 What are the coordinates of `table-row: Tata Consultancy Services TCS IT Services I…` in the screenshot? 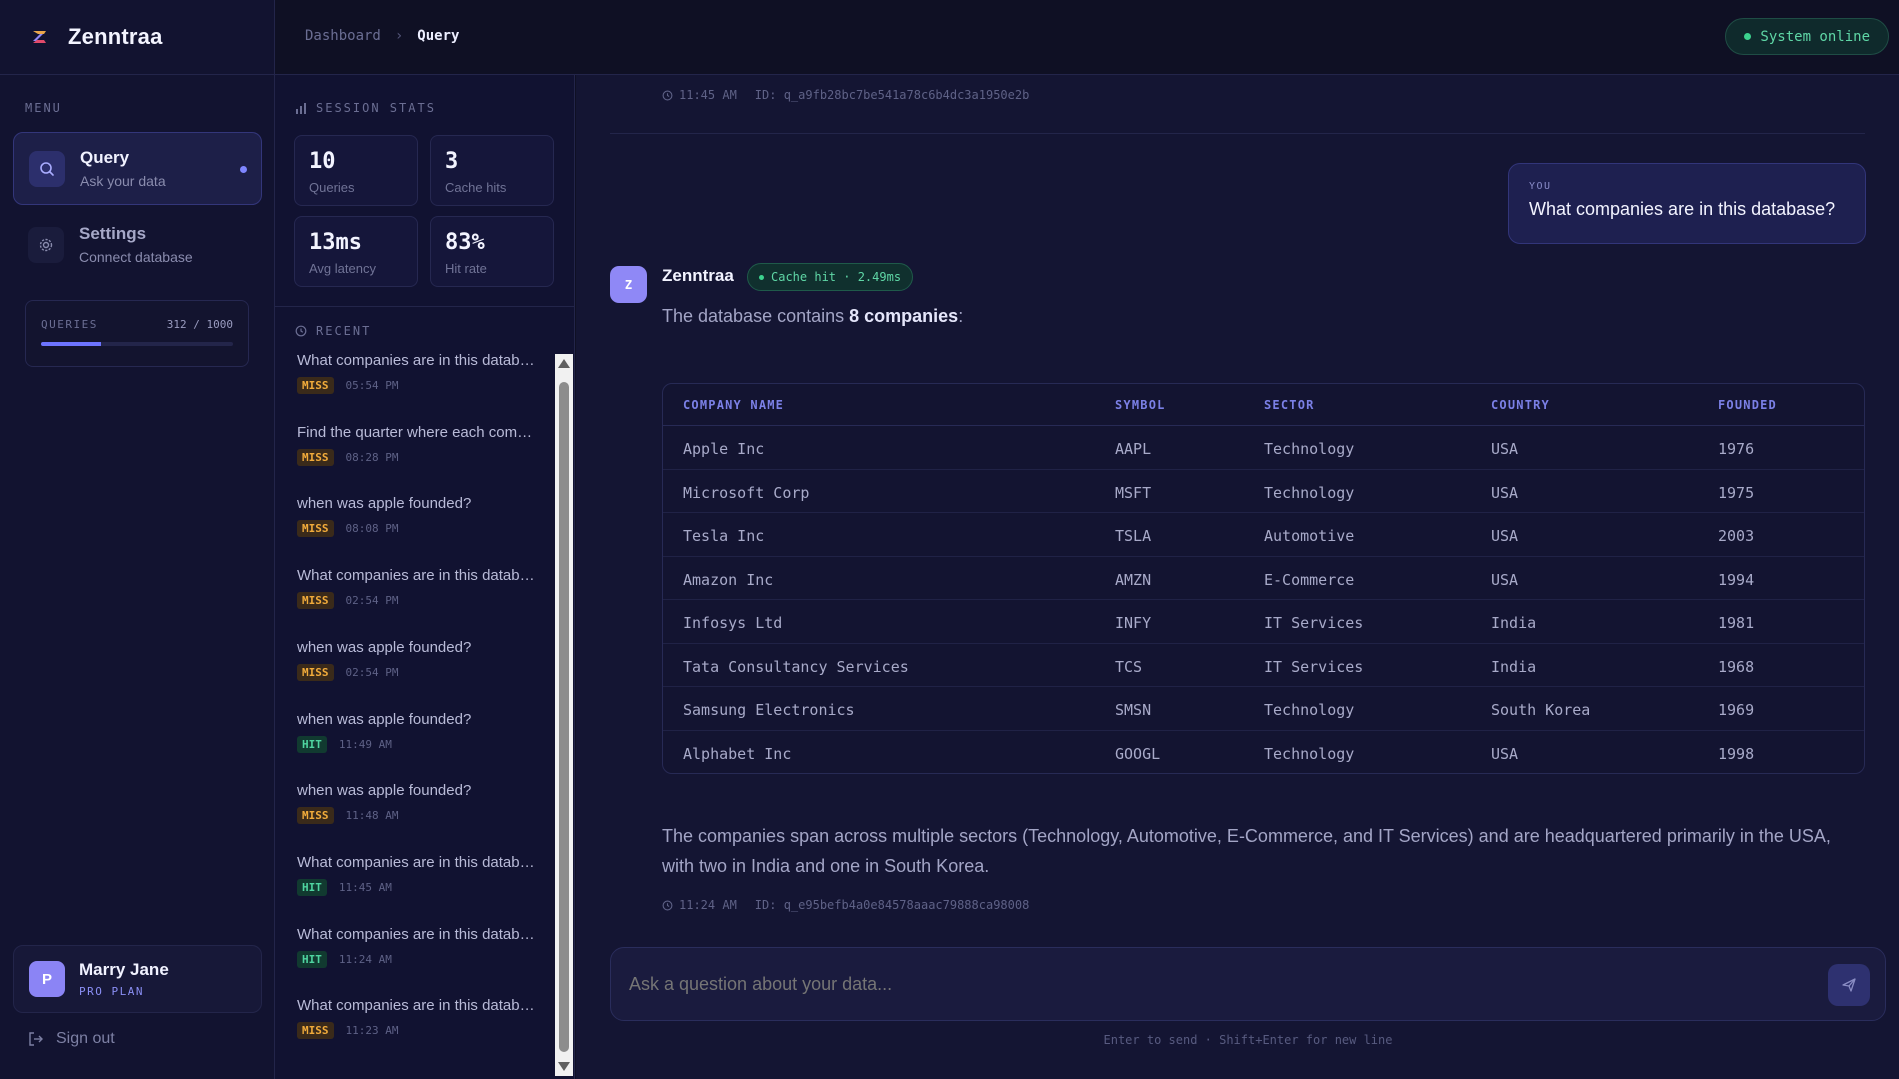 It's located at (1263, 665).